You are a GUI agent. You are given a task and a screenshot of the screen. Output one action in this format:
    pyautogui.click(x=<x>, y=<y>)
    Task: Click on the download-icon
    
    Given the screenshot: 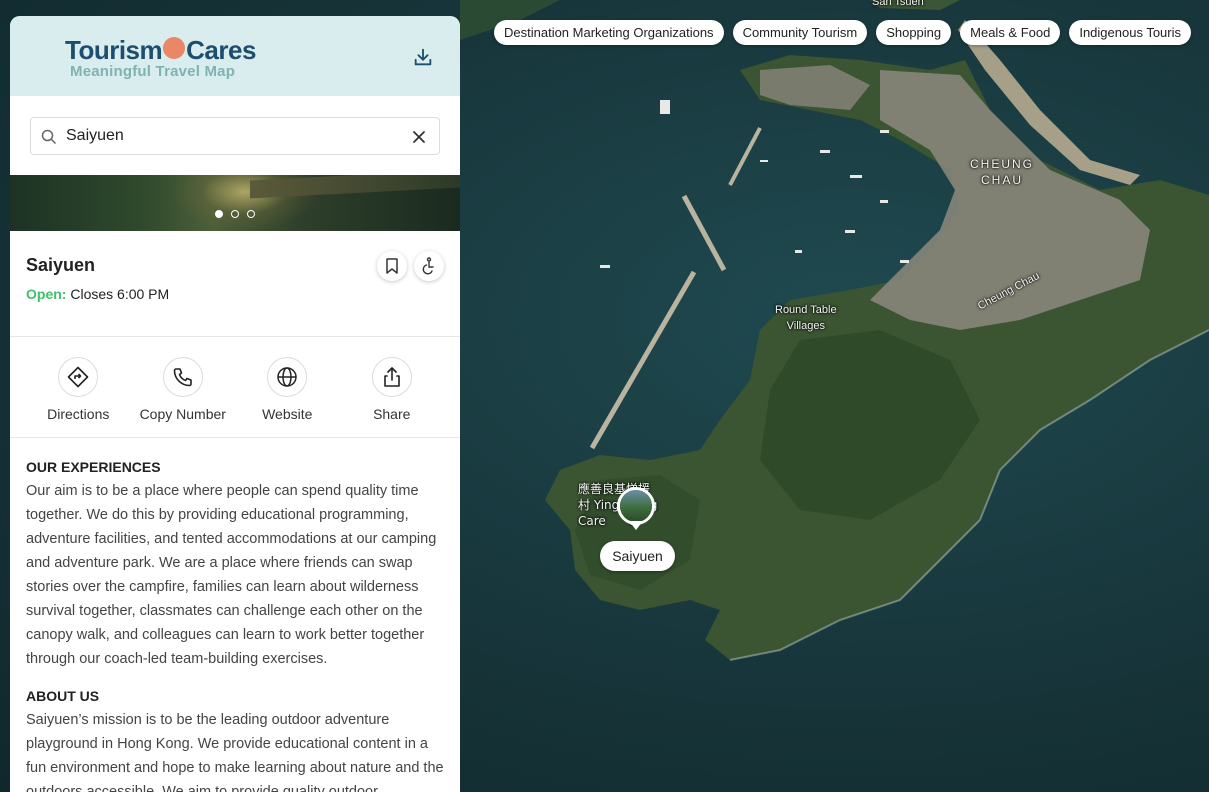 What is the action you would take?
    pyautogui.click(x=423, y=57)
    